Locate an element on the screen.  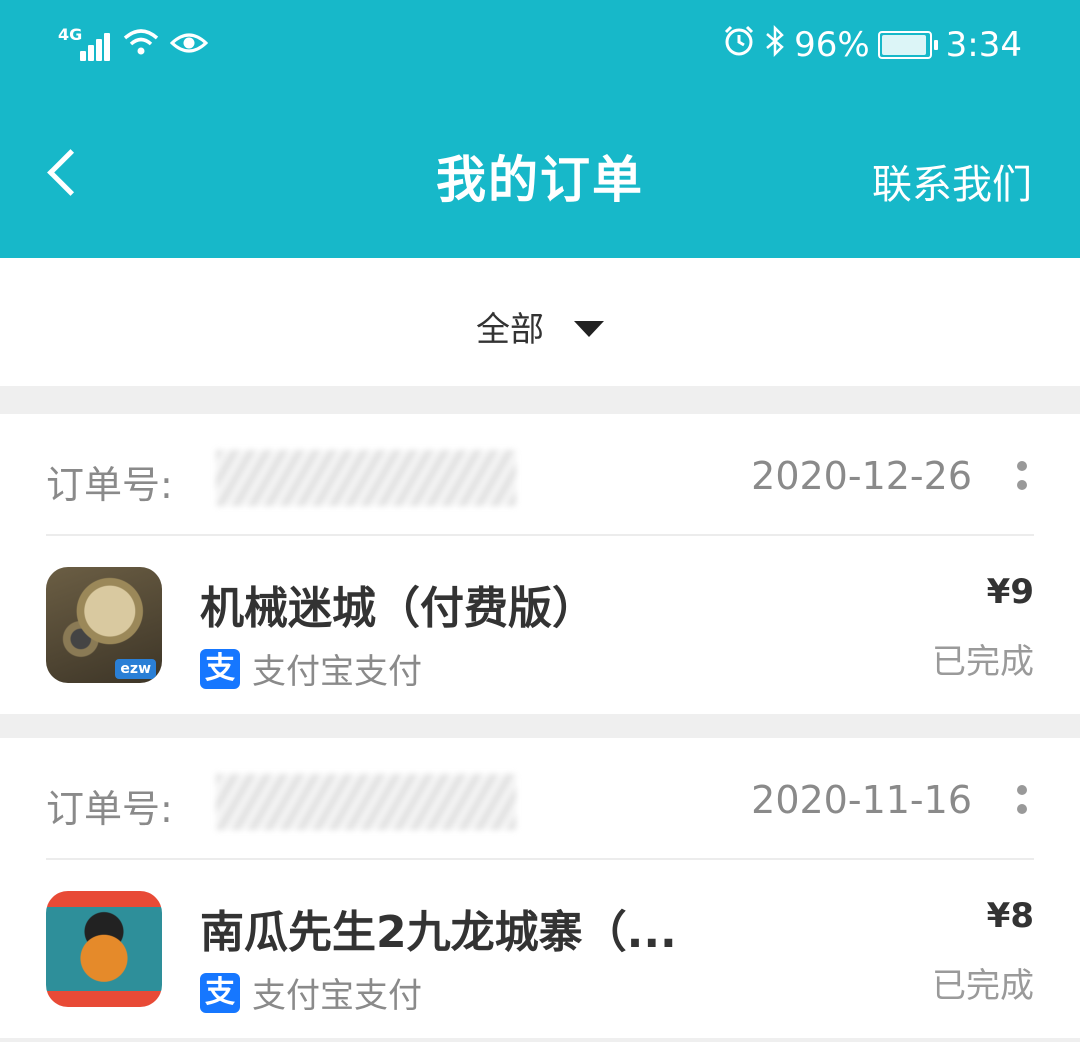
order-price: ¥9 is located at coordinates (1010, 592).